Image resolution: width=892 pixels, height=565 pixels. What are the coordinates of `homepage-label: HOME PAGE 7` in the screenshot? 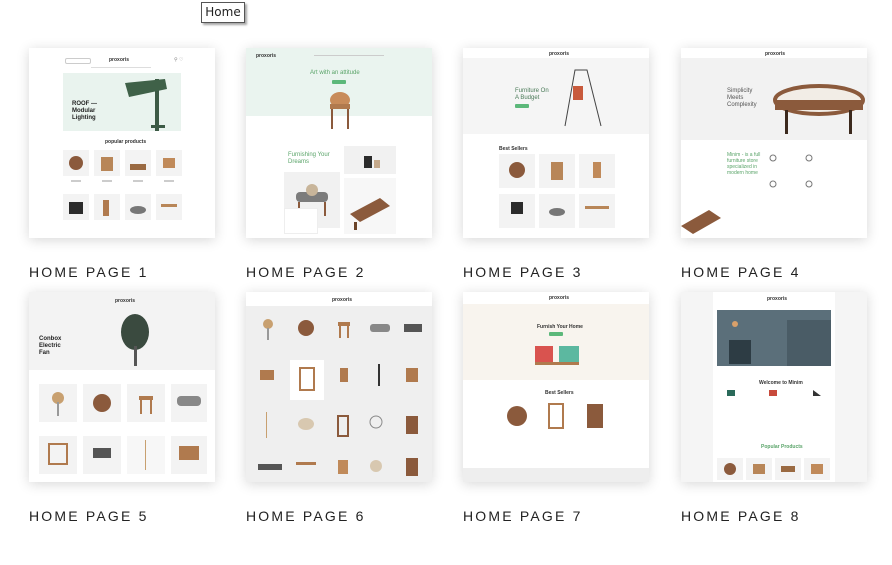 It's located at (523, 516).